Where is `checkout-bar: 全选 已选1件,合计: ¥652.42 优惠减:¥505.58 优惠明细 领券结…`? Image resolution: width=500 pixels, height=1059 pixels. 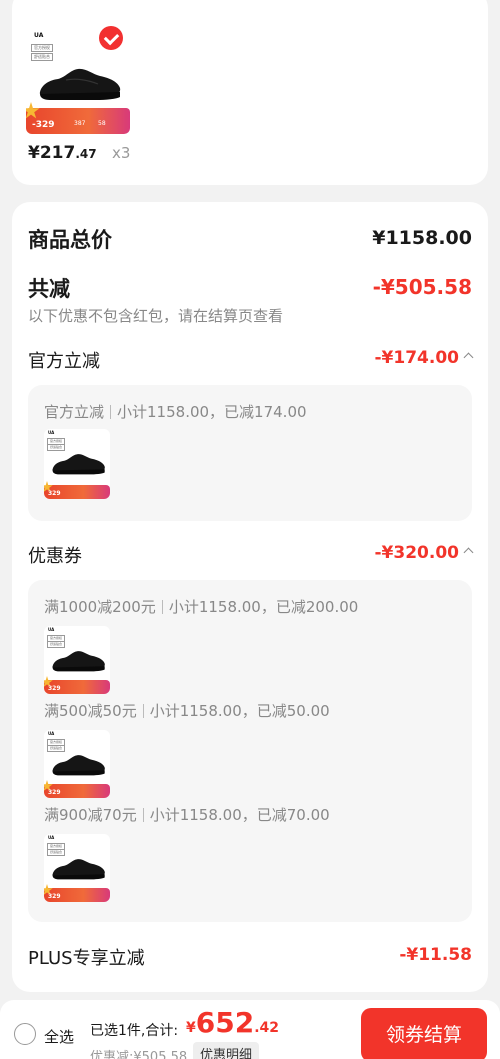
checkout-bar: 全选 已选1件,合计: ¥652.42 优惠减:¥505.58 优惠明细 领券结… is located at coordinates (250, 1029).